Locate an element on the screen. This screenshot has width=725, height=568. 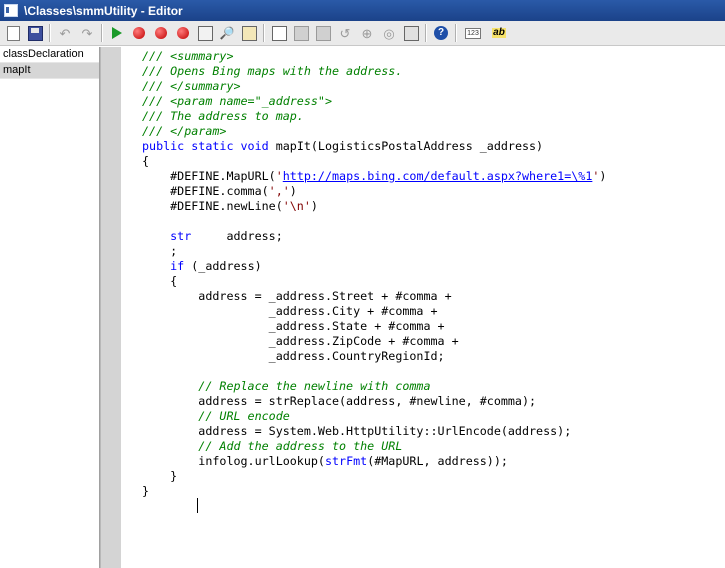
comment-icon is located at coordinates (301, 33).